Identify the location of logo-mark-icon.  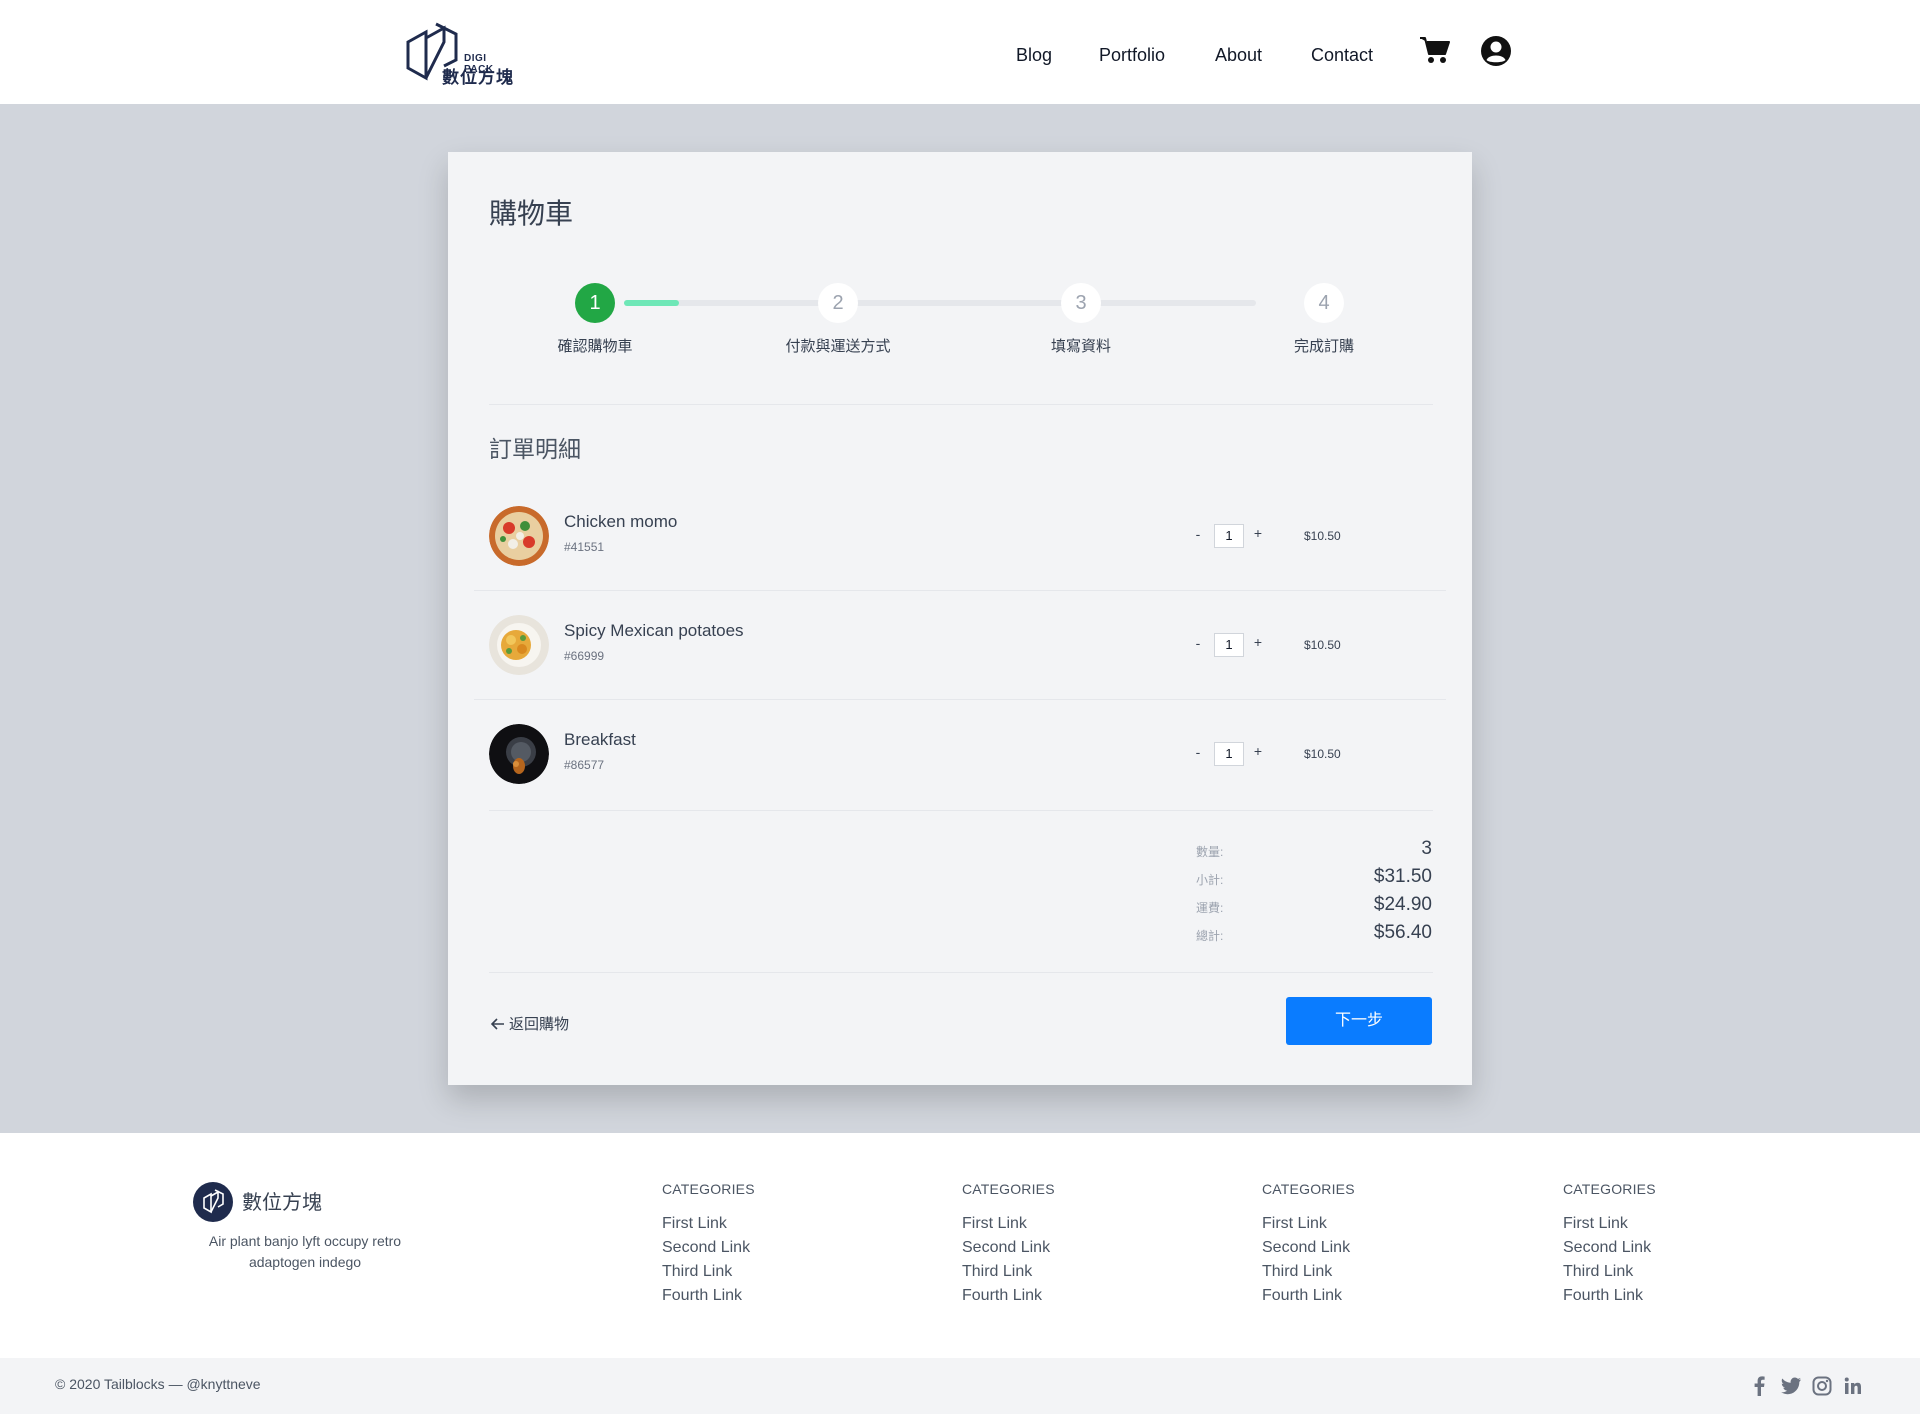
(213, 1201).